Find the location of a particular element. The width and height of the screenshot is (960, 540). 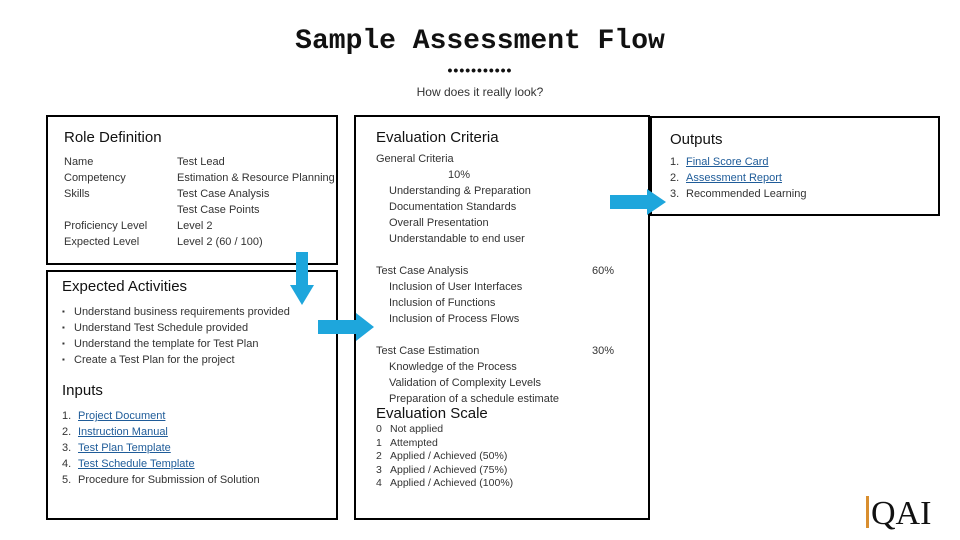

scale-item: 3 Applied / Achieved (75%) is located at coordinates (512, 471).